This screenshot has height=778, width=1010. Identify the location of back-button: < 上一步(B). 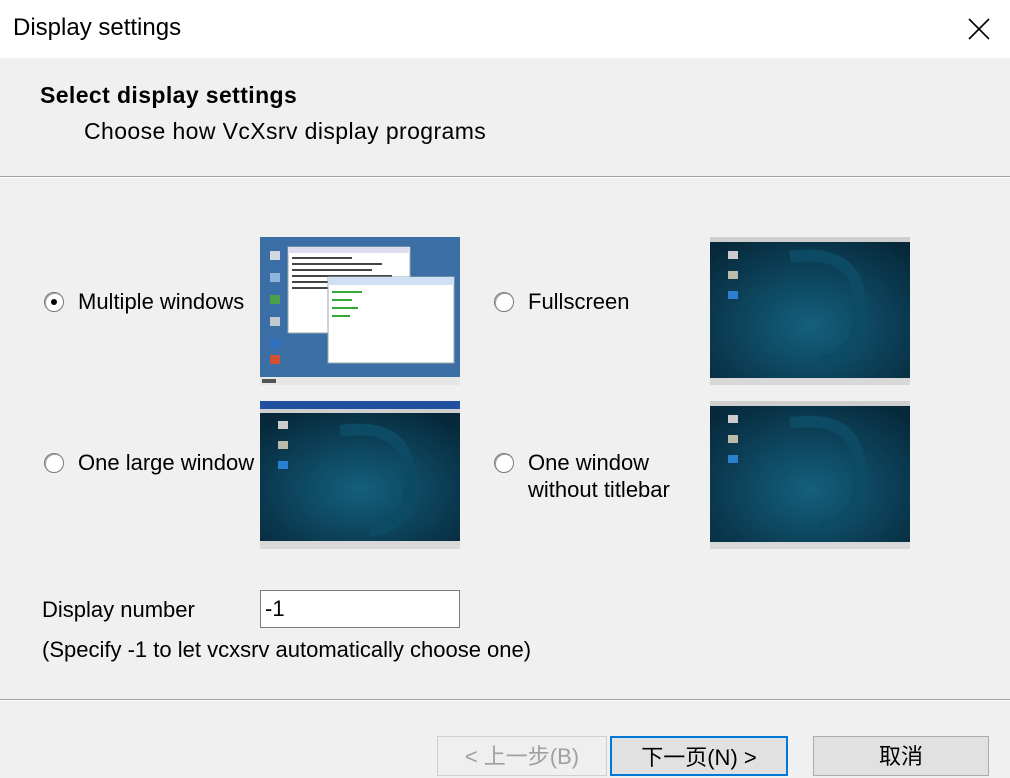
(522, 756).